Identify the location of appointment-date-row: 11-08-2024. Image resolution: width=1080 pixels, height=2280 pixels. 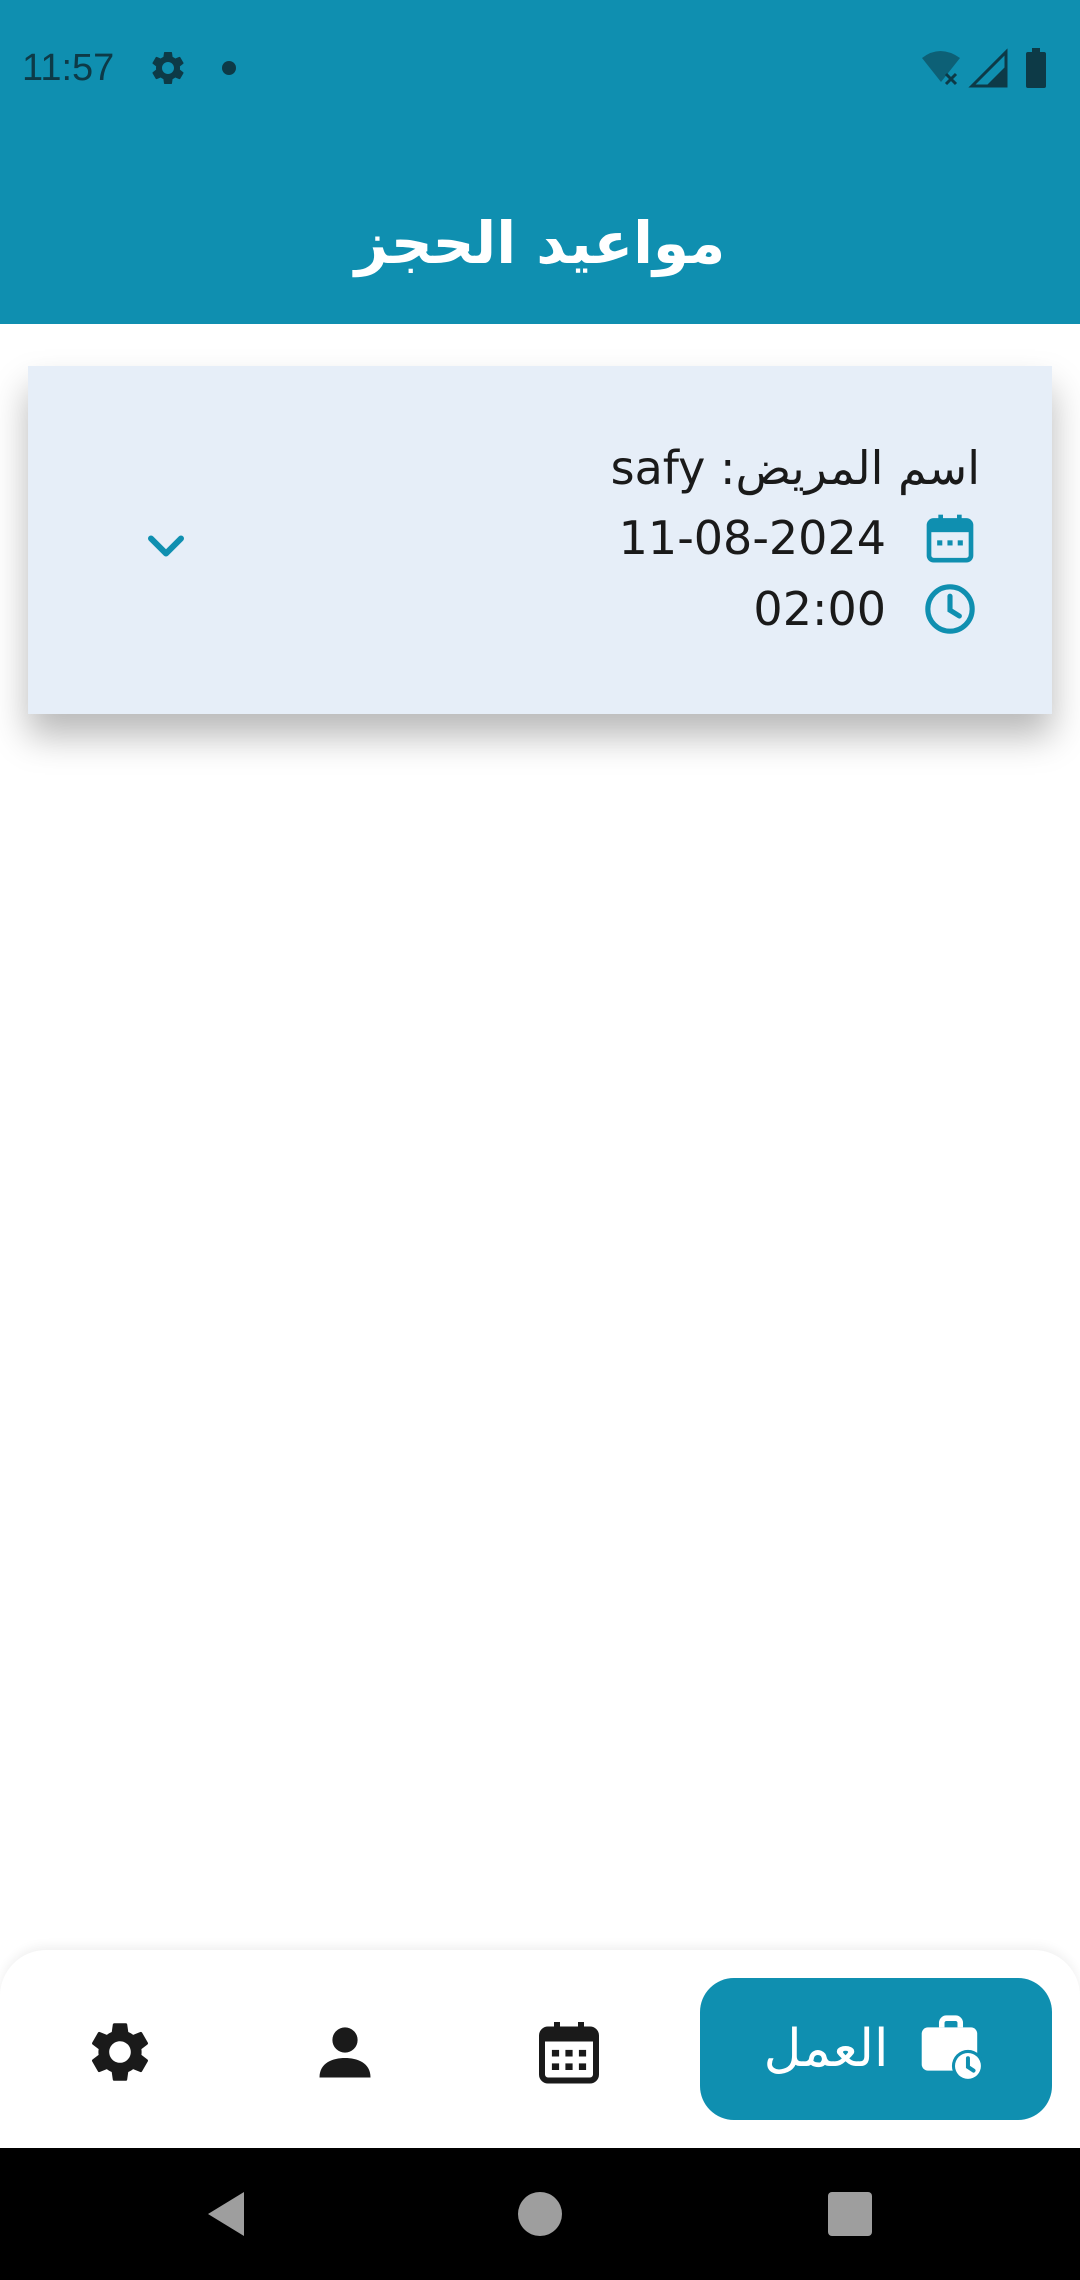
(798, 538).